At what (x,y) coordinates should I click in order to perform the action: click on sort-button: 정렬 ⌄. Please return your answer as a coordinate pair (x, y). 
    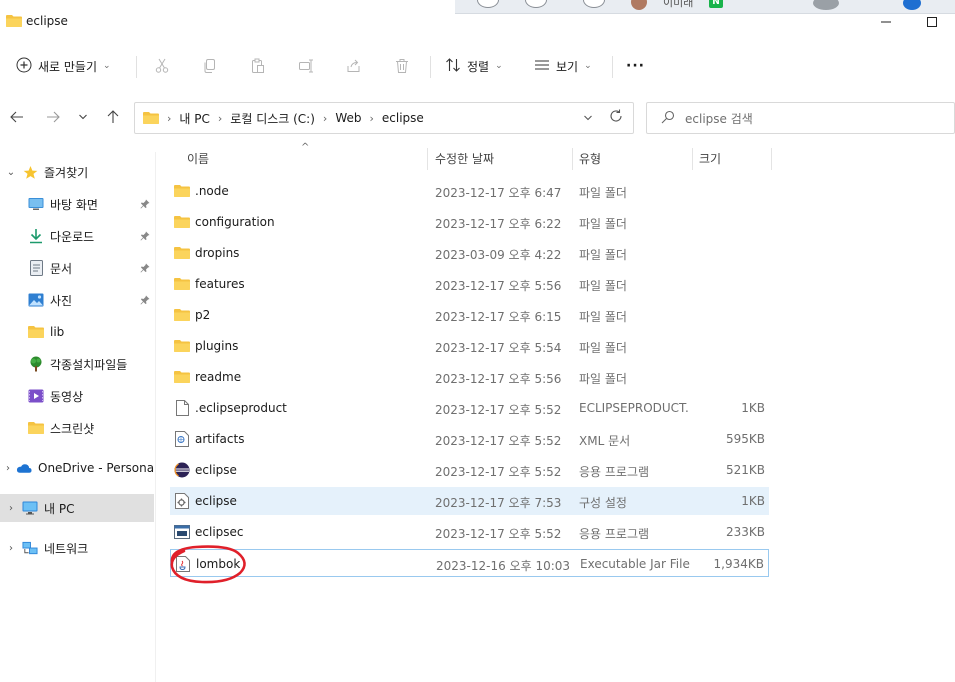
    Looking at the image, I should click on (474, 66).